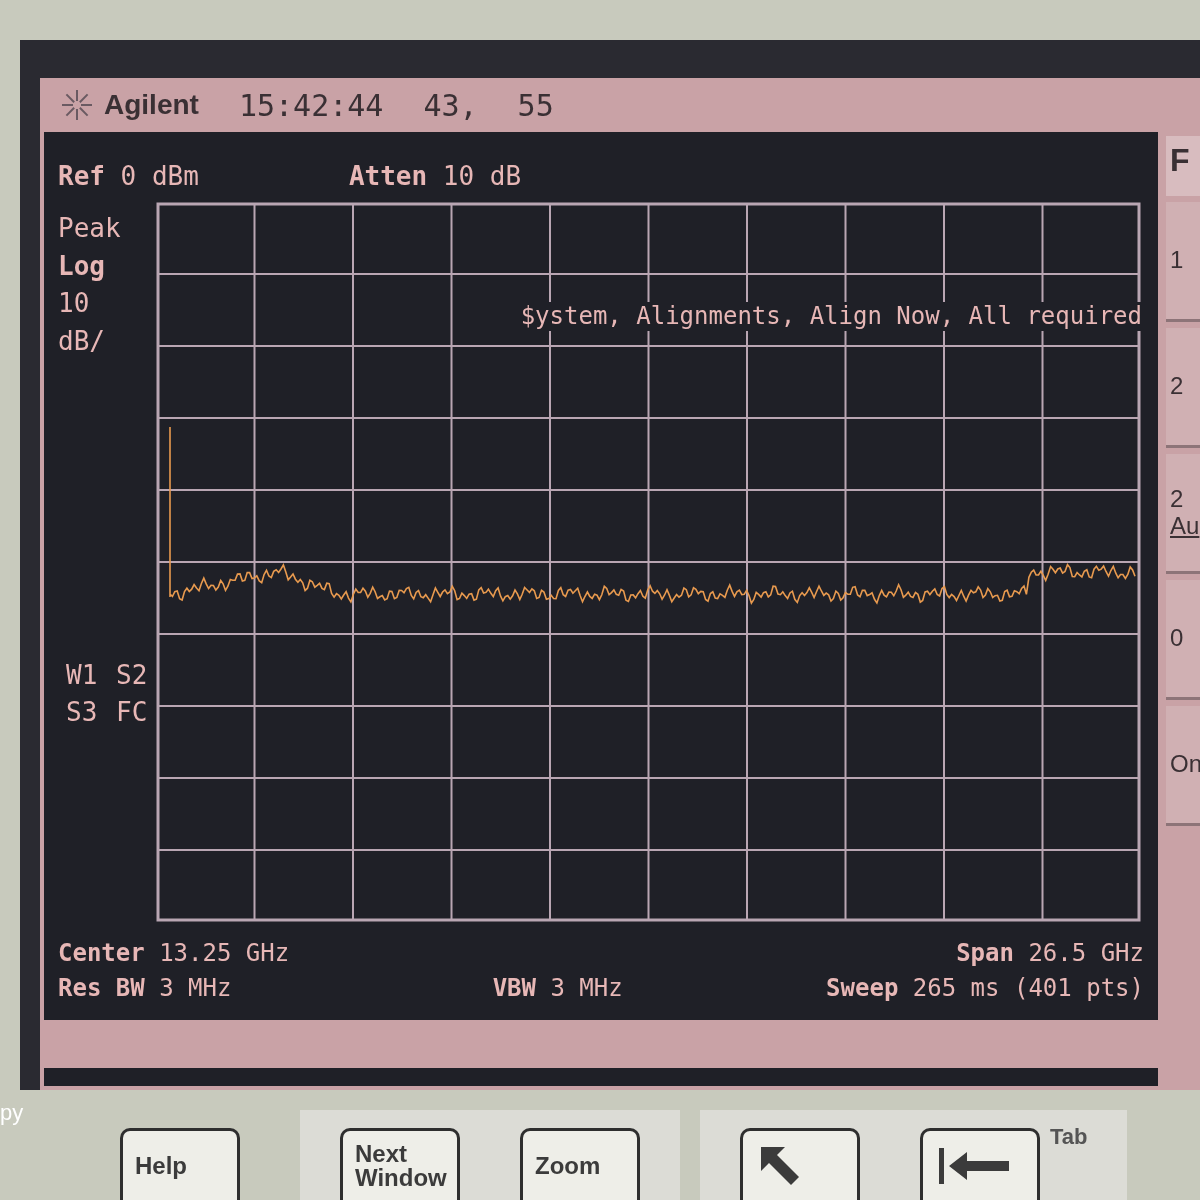 This screenshot has width=1200, height=1200. I want to click on setting-text: Span 26.5 GHz, so click(1049, 953).